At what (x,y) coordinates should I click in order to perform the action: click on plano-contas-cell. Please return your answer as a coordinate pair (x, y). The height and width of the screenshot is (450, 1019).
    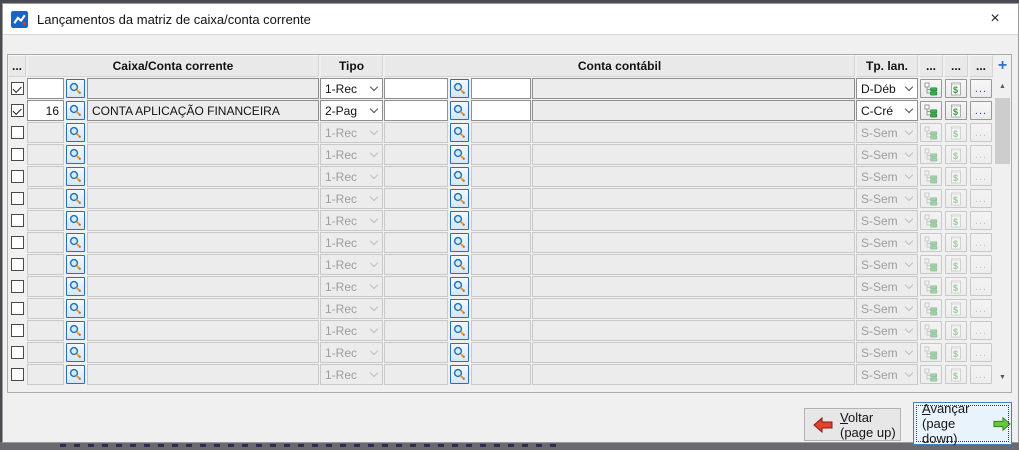
    Looking at the image, I should click on (931, 374).